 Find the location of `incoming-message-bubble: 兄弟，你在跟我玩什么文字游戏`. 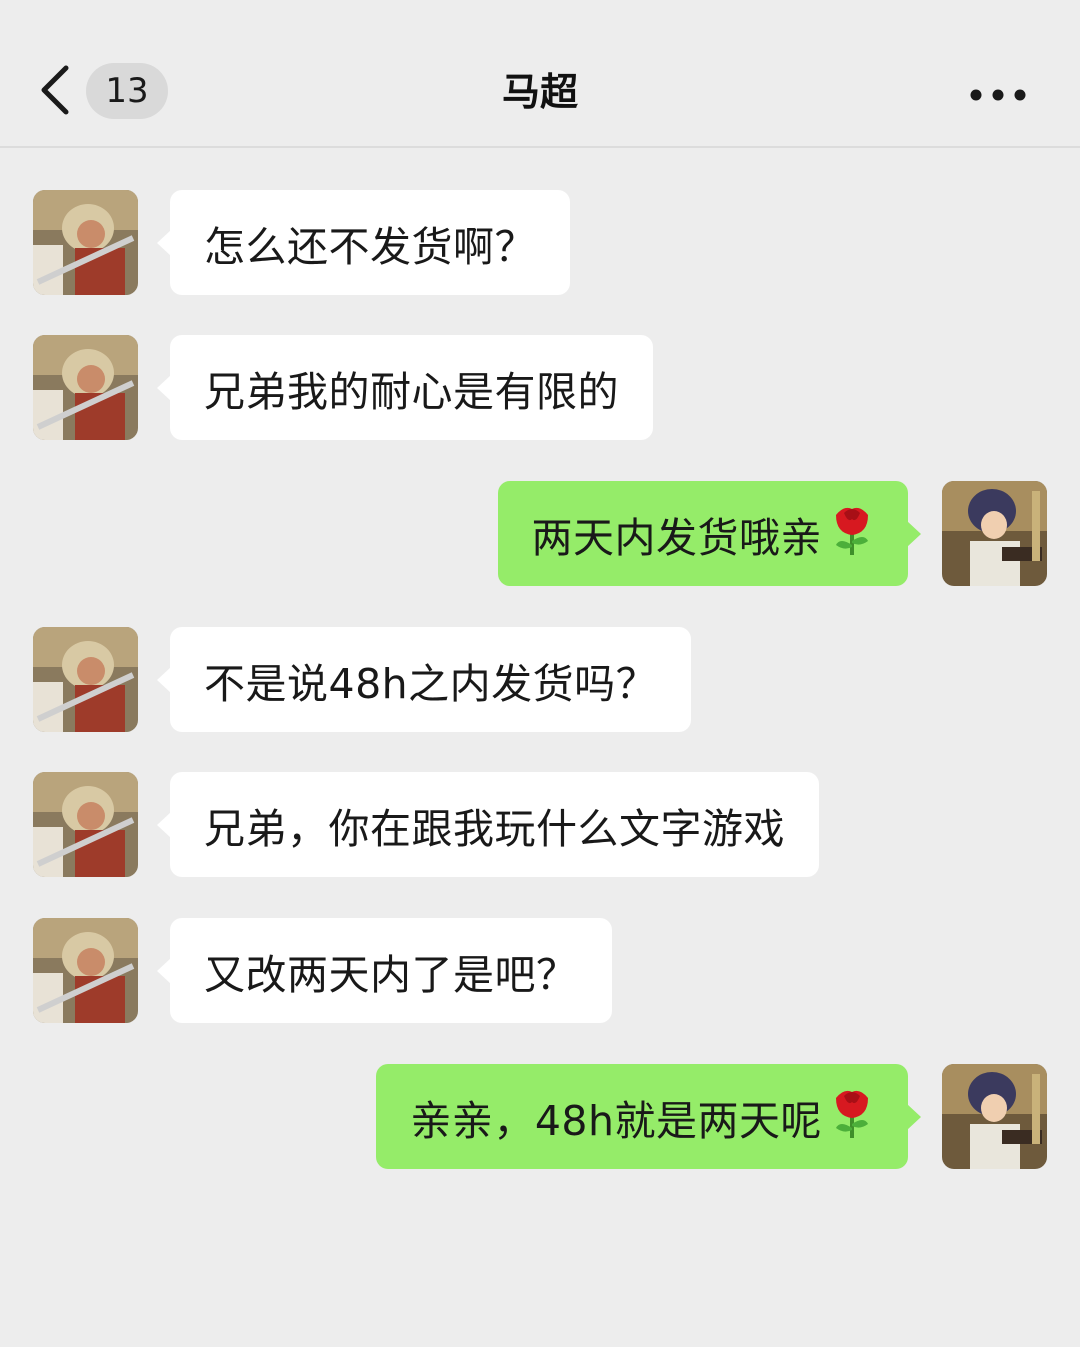

incoming-message-bubble: 兄弟，你在跟我玩什么文字游戏 is located at coordinates (488, 824).